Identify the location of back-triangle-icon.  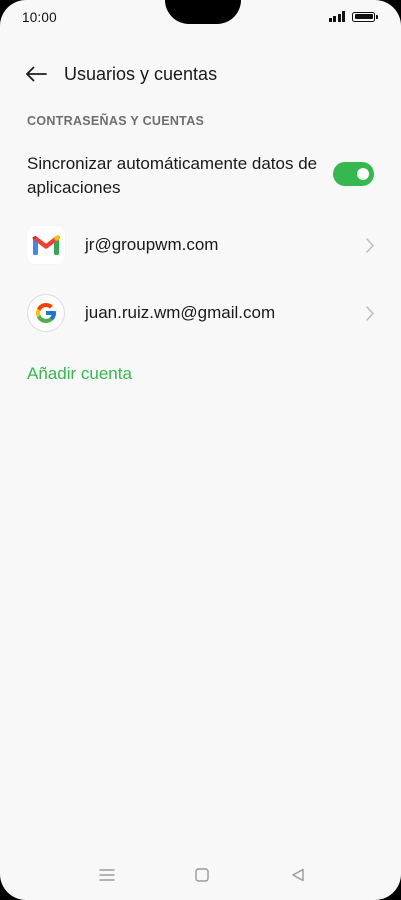
(298, 875).